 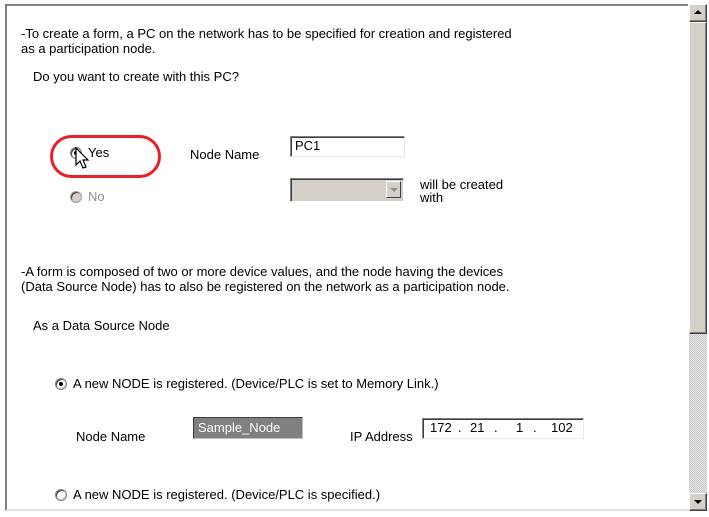 What do you see at coordinates (347, 190) in the screenshot?
I see `created-with-combo` at bounding box center [347, 190].